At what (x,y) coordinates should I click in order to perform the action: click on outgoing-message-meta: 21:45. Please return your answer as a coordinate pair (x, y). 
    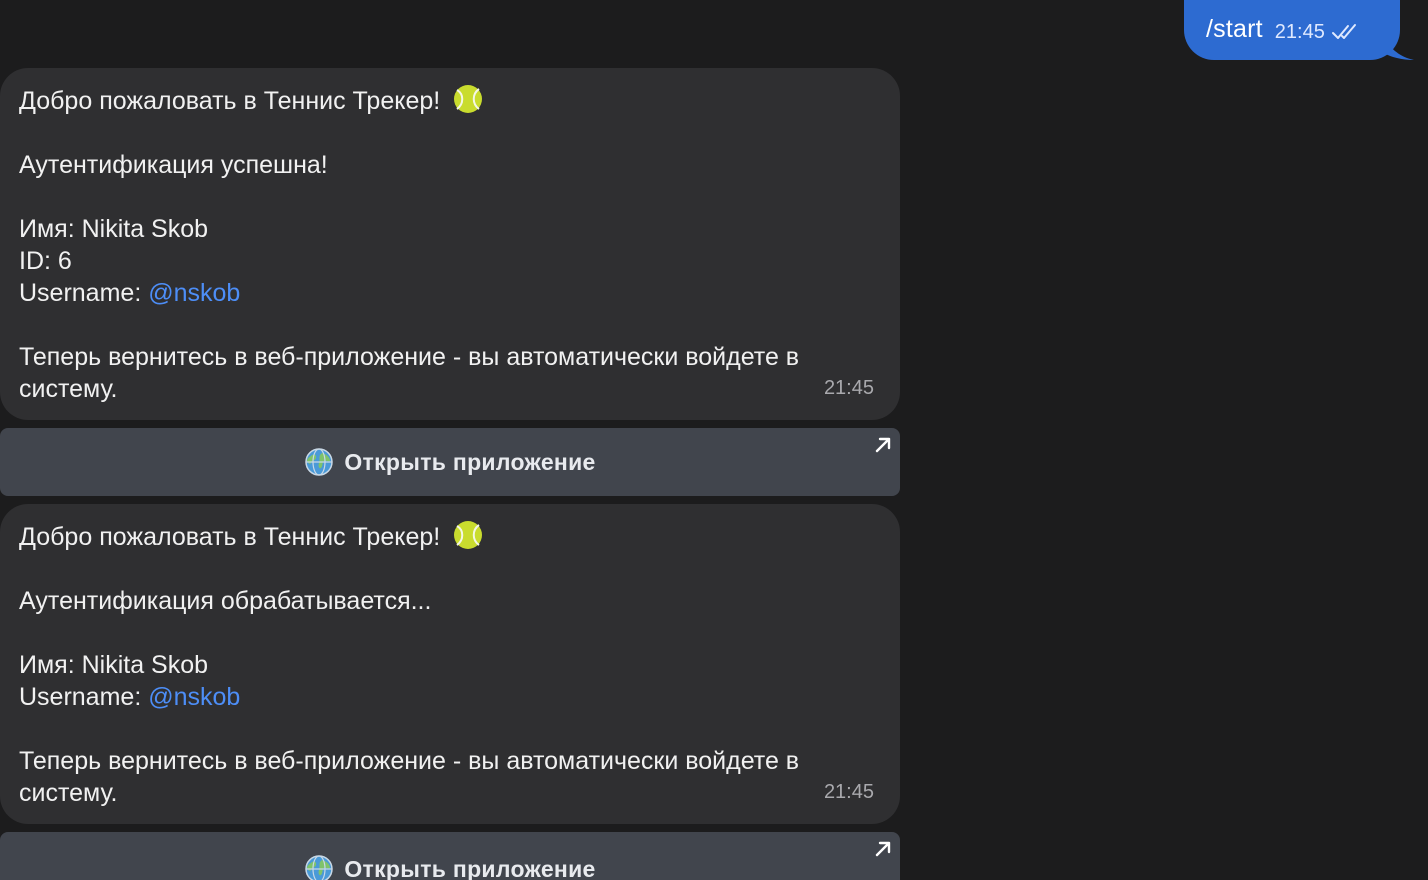
    Looking at the image, I should click on (1318, 32).